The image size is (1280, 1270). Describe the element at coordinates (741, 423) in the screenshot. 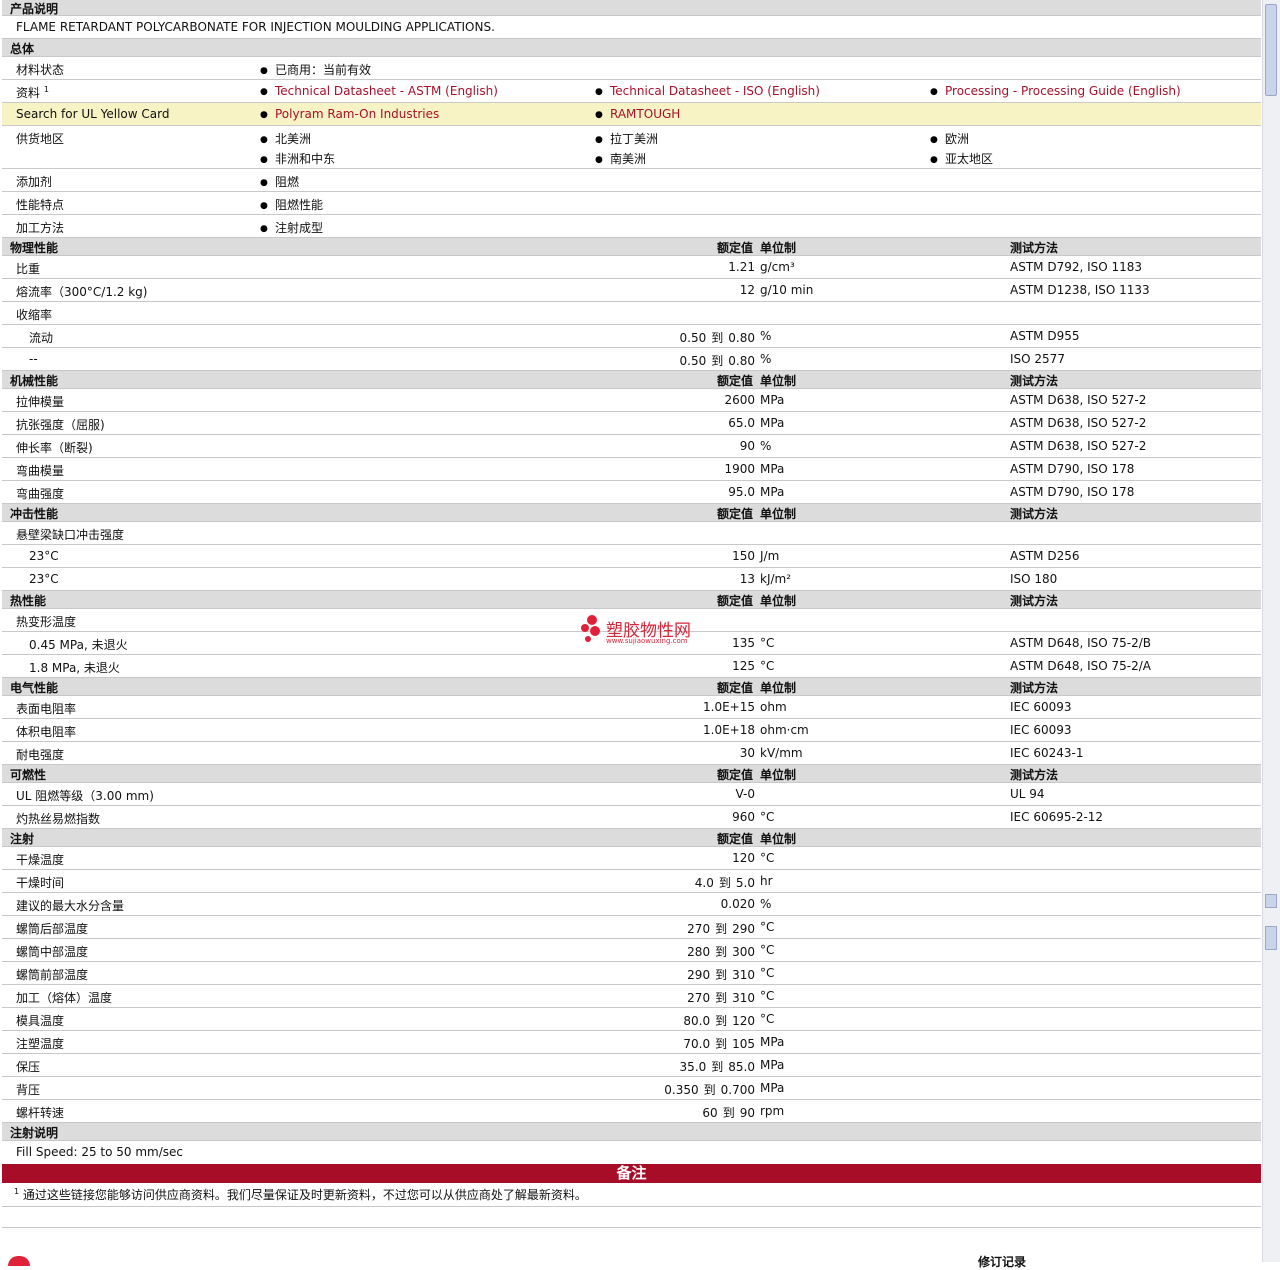

I see `property-value: 65.0` at that location.